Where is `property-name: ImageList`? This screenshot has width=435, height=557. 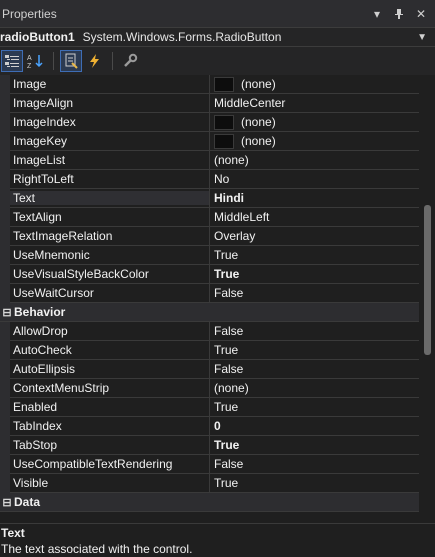 property-name: ImageList is located at coordinates (39, 160).